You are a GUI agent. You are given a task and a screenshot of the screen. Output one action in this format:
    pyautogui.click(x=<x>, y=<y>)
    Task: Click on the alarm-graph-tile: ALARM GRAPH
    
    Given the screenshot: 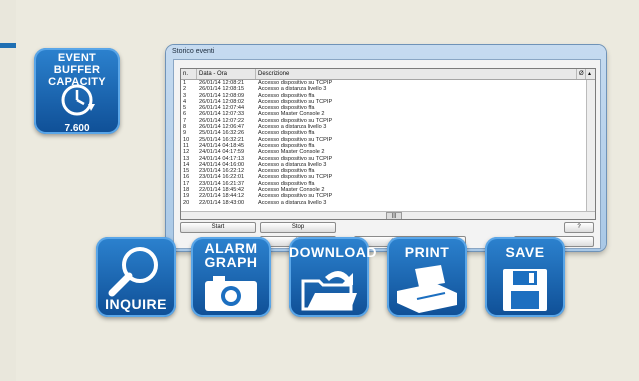 What is the action you would take?
    pyautogui.click(x=231, y=277)
    